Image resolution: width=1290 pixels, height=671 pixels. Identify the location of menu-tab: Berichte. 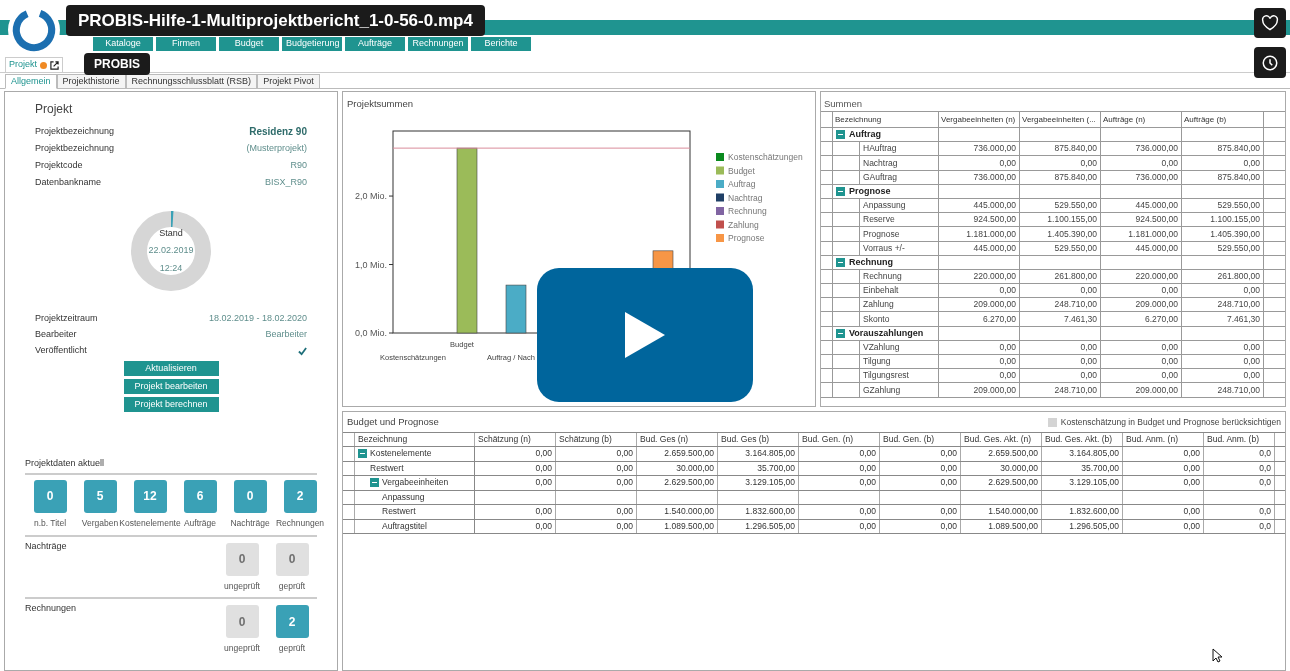
(501, 44).